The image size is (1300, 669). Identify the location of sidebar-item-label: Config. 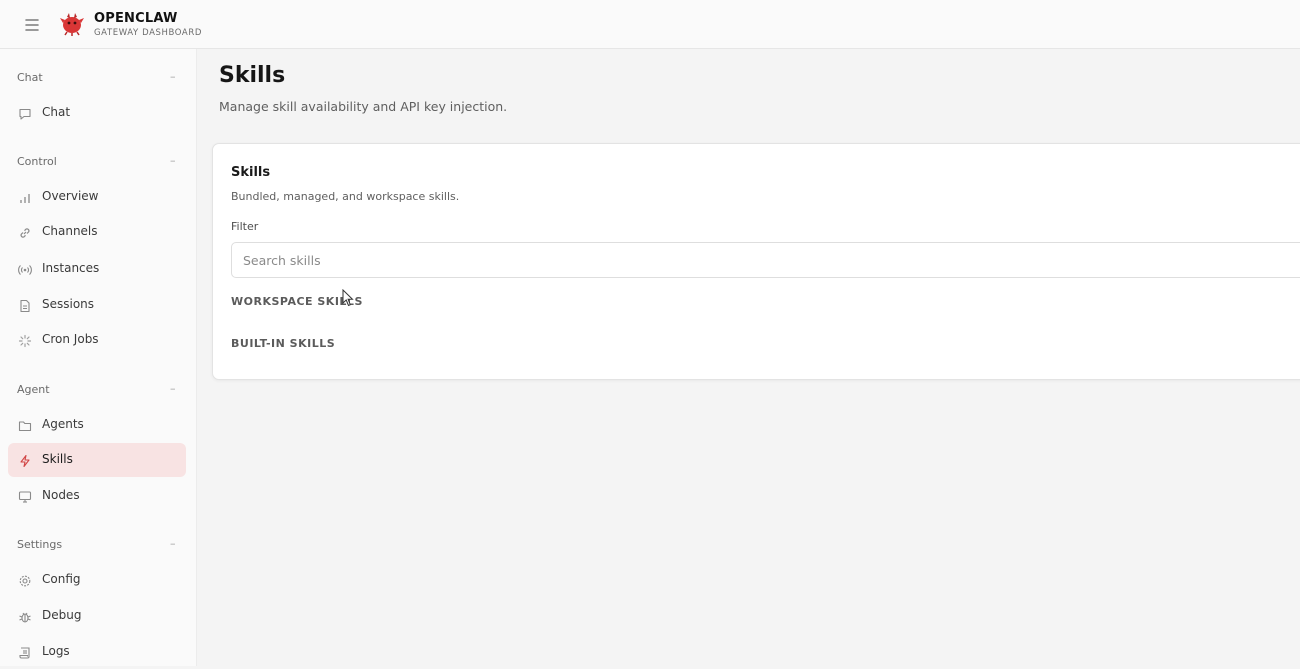
(61, 579).